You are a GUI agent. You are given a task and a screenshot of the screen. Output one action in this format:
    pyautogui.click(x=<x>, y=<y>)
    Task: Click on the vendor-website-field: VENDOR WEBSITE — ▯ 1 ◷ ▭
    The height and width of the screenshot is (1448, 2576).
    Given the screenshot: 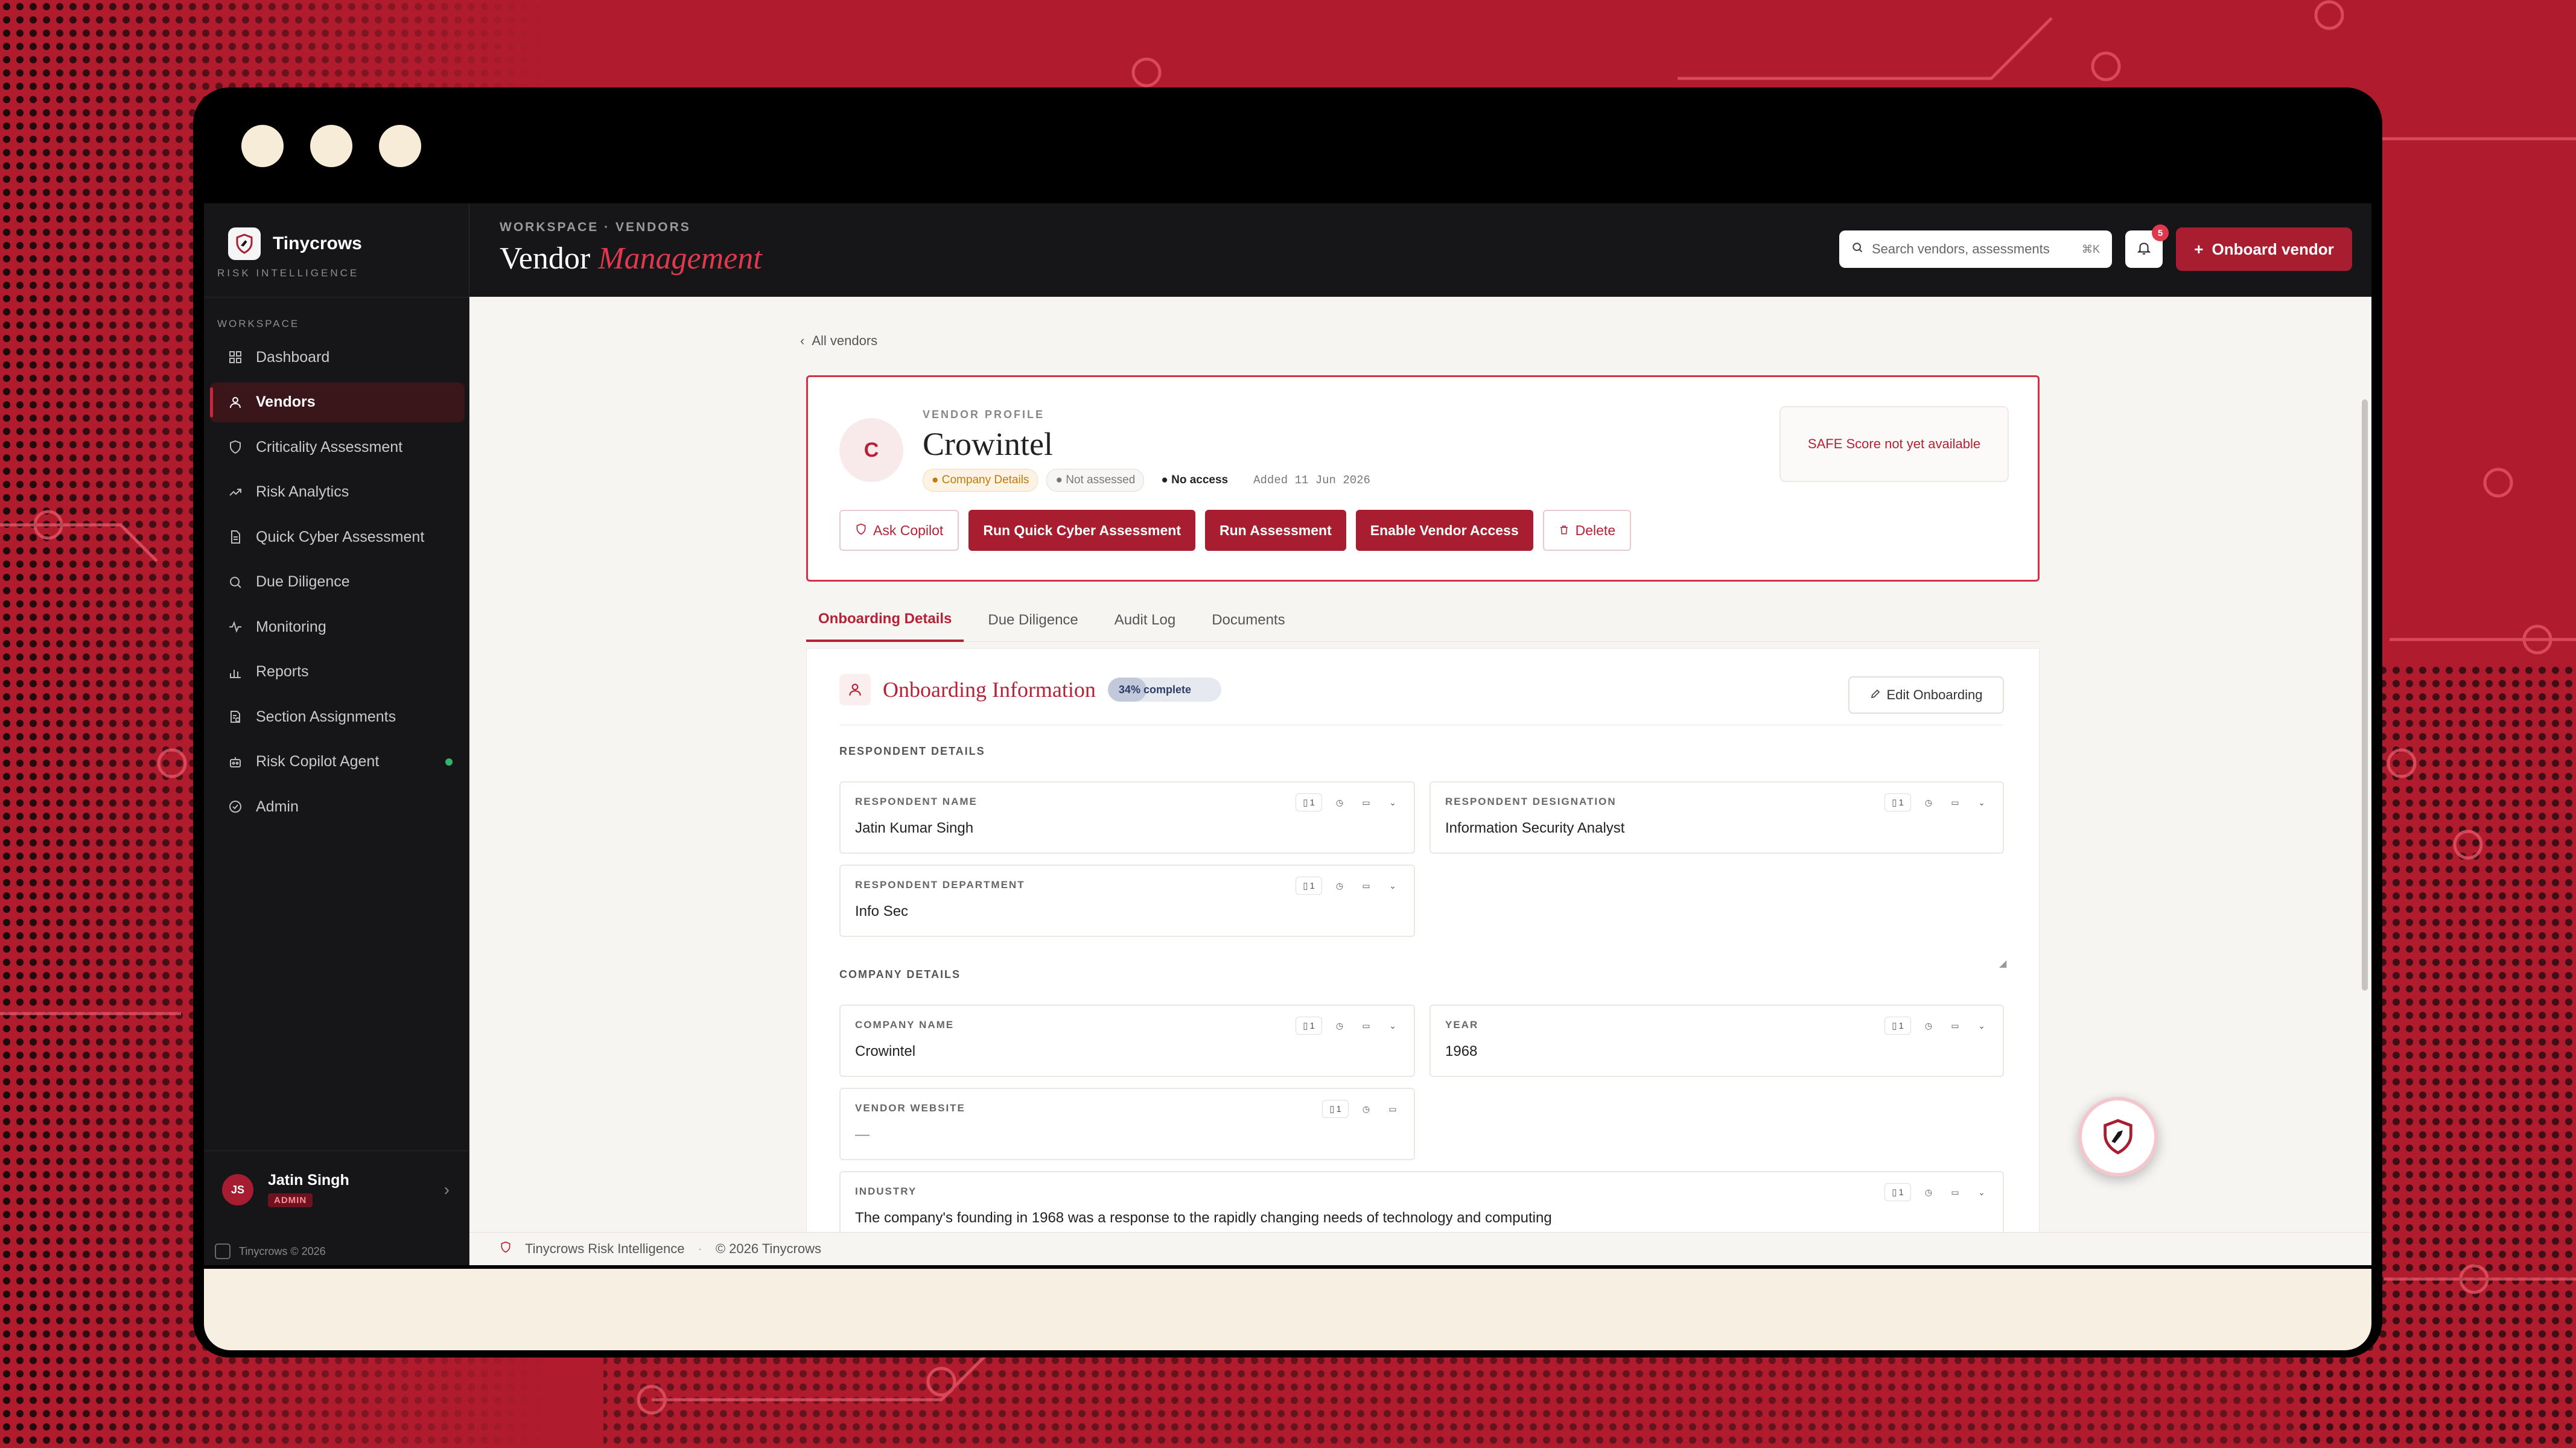 What is the action you would take?
    pyautogui.click(x=1127, y=1124)
    